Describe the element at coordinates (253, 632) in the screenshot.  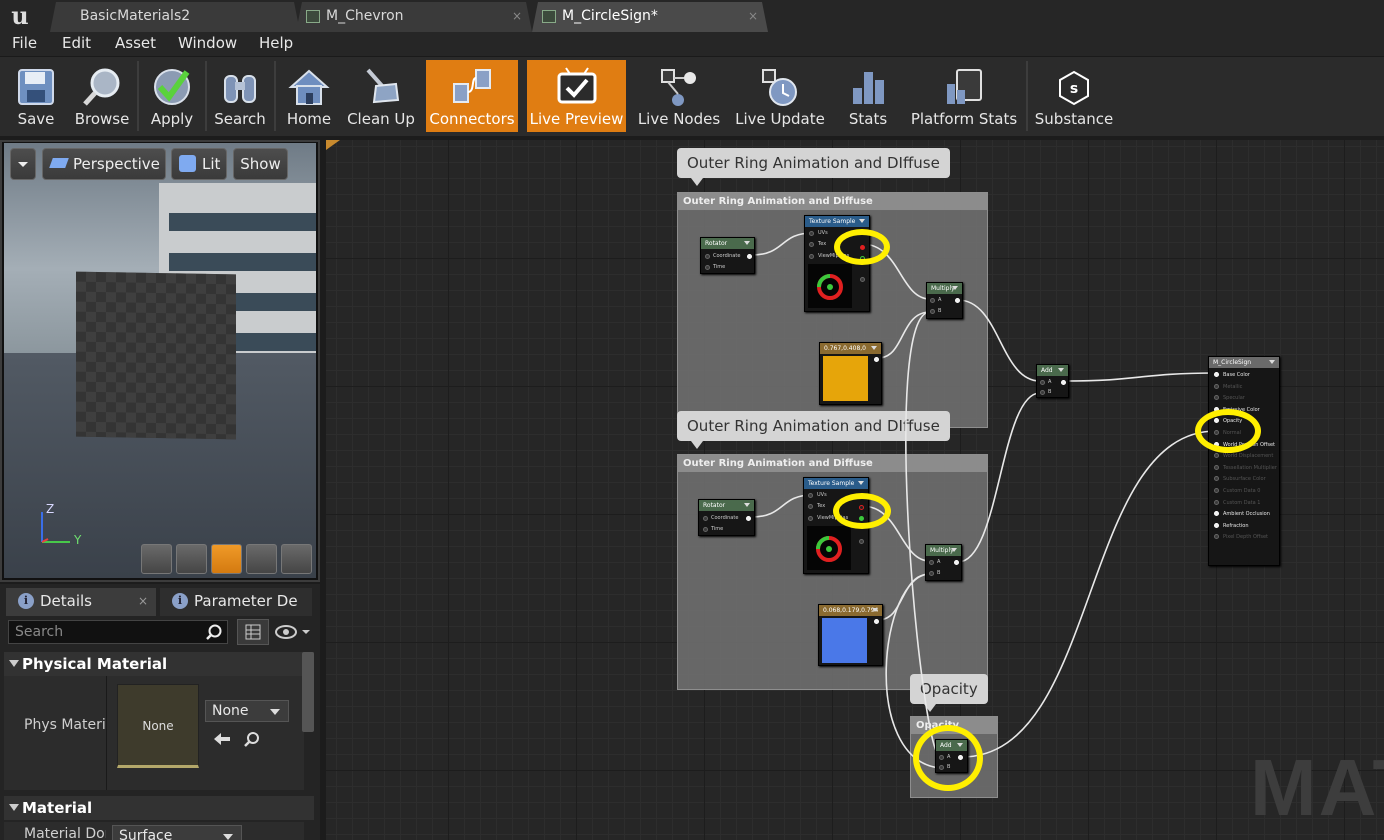
I see `grid-view-button` at that location.